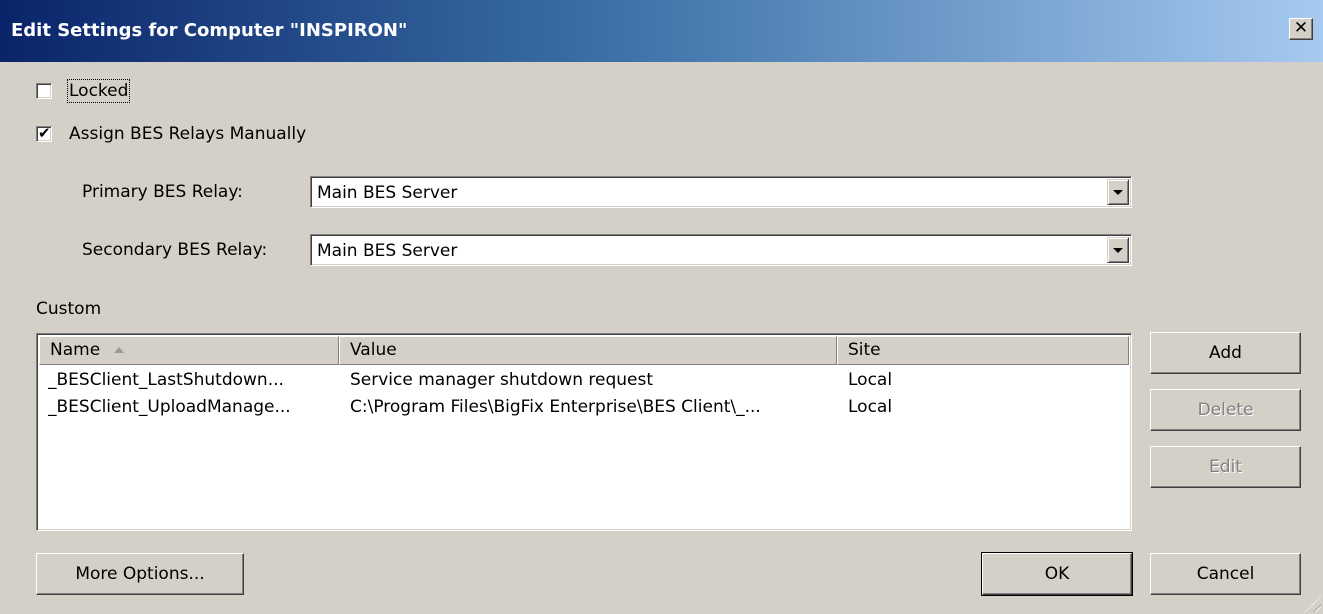 This screenshot has height=614, width=1323. I want to click on close-button: ✕, so click(1301, 29).